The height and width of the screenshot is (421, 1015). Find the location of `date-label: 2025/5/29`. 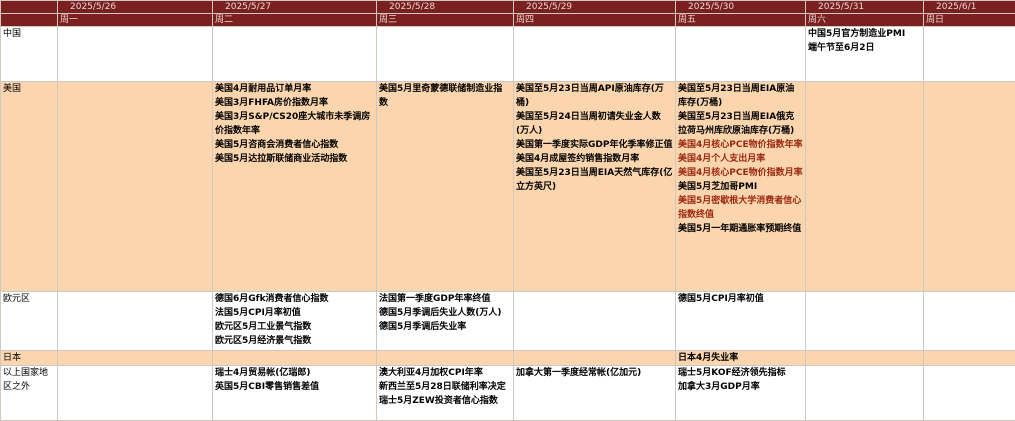

date-label: 2025/5/29 is located at coordinates (549, 7).